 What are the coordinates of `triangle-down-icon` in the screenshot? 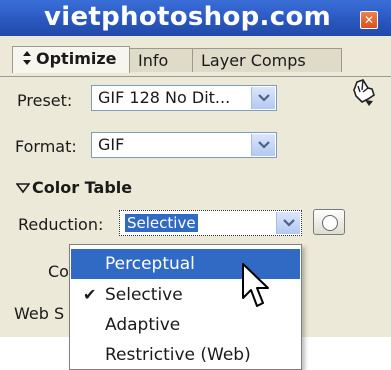 It's located at (23, 188).